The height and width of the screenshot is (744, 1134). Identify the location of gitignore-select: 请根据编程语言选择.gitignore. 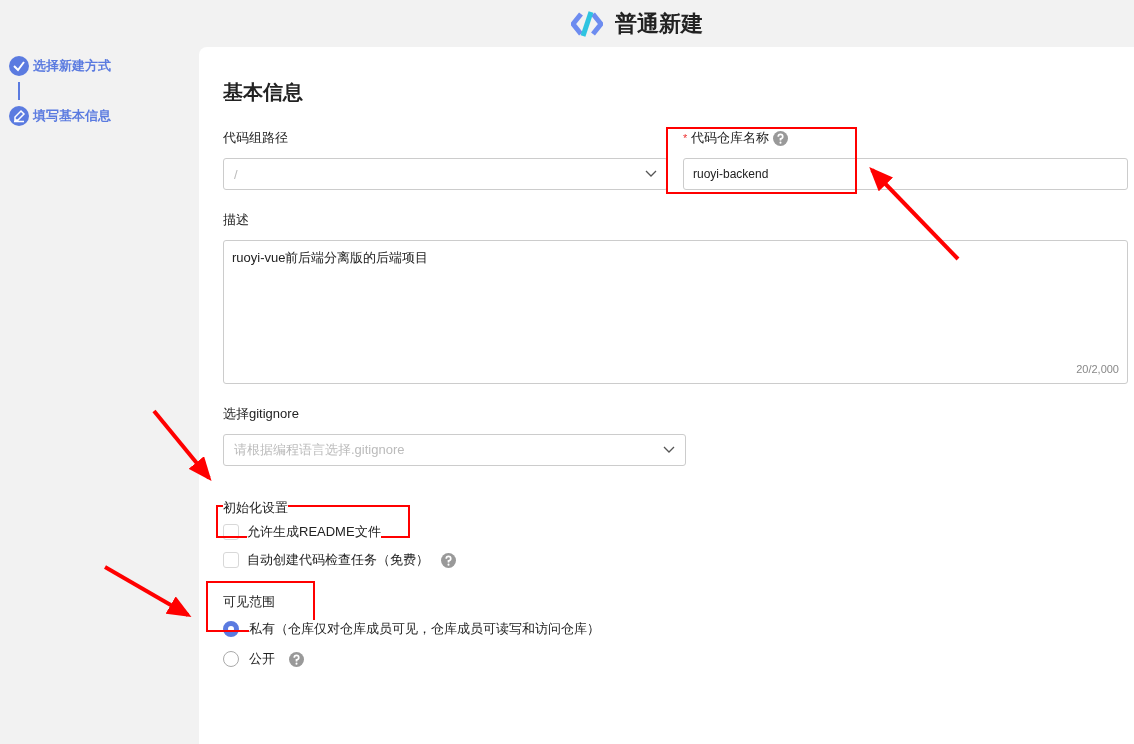
(454, 450).